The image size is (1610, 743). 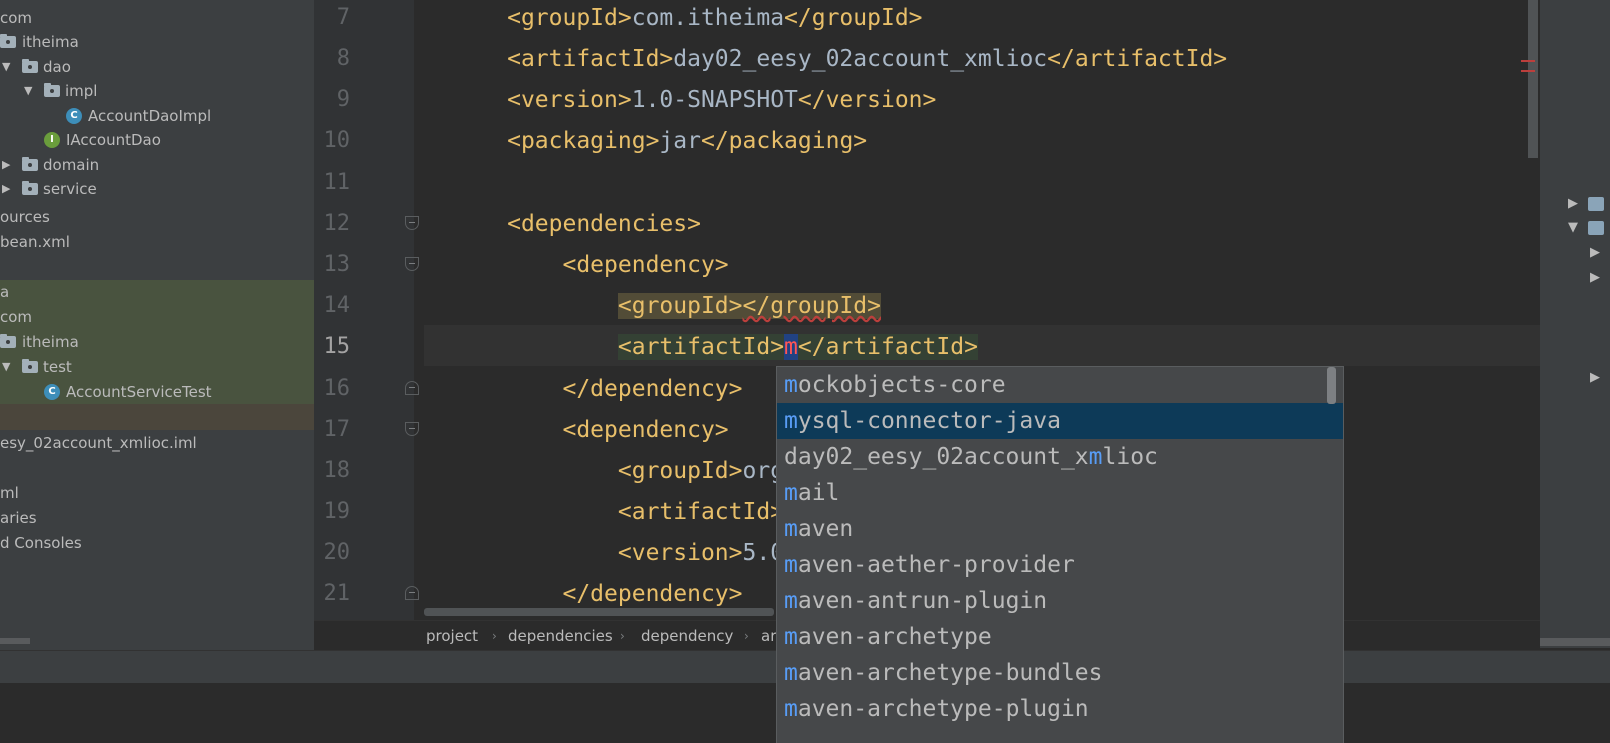 I want to click on completion-item: maven-archetype, so click(x=1060, y=637).